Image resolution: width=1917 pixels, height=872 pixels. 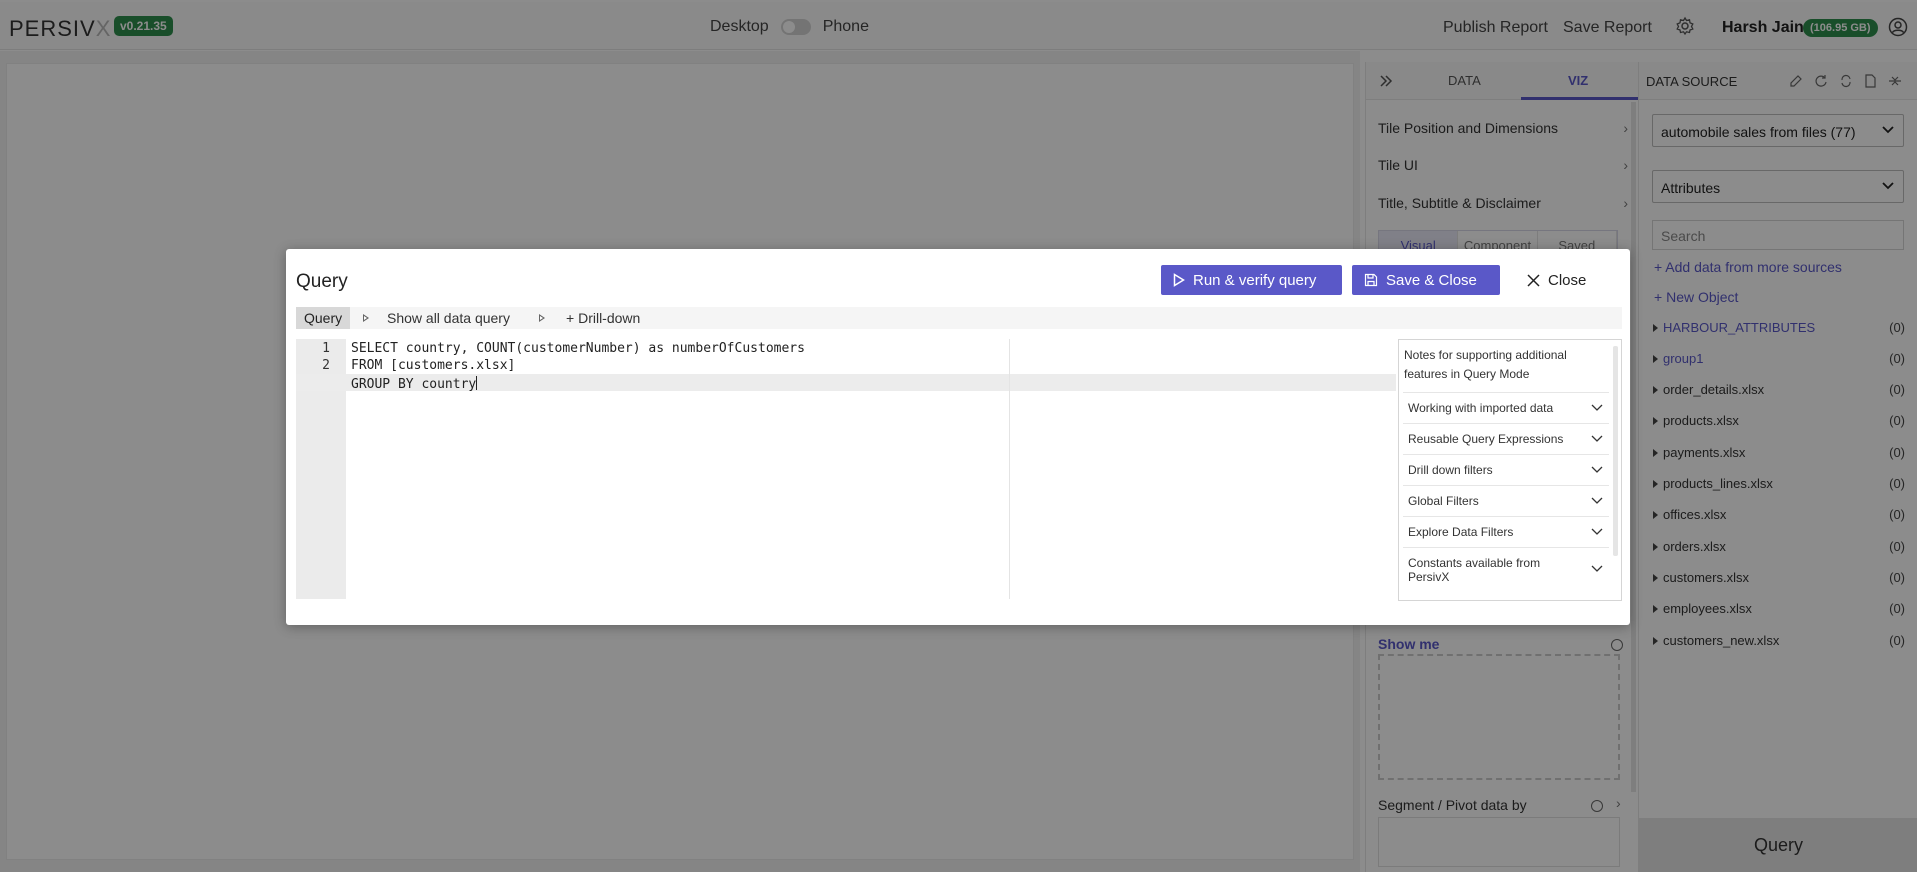 I want to click on notes-scrollbar, so click(x=1615, y=451).